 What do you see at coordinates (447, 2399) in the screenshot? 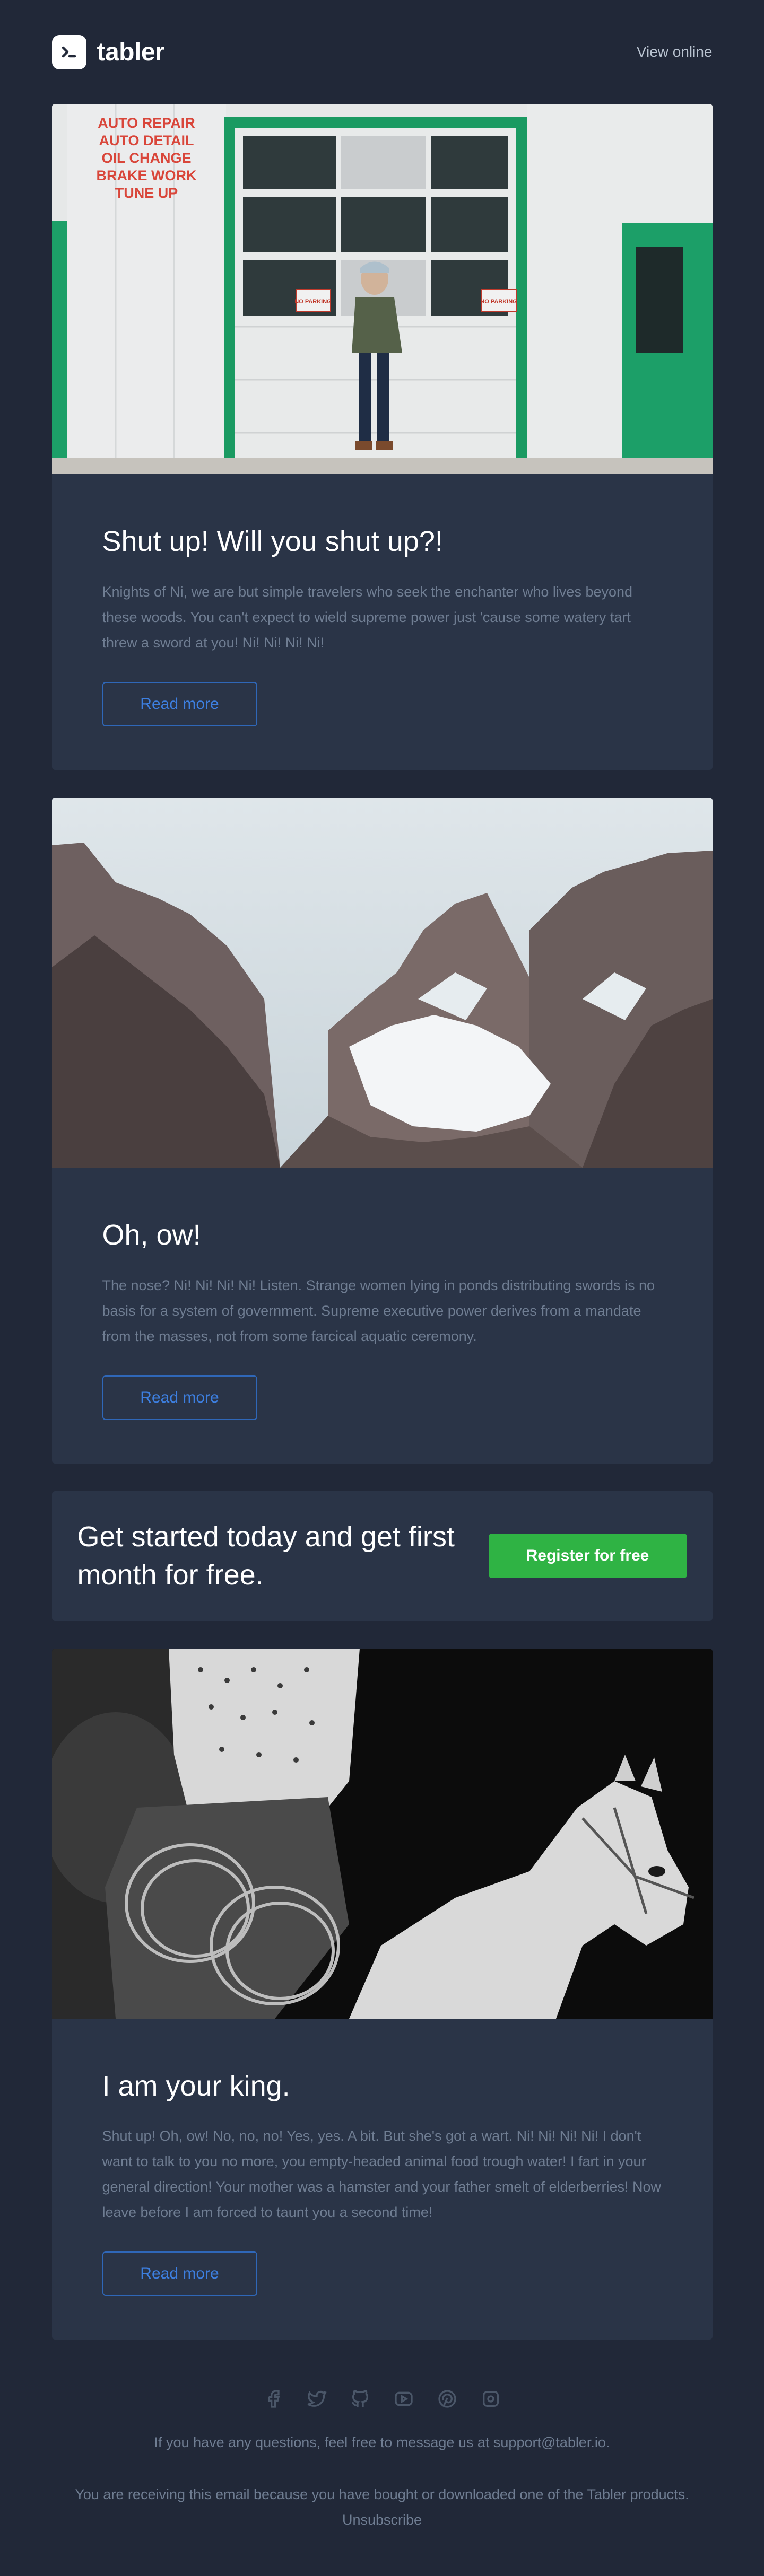
I see `pinterest-icon` at bounding box center [447, 2399].